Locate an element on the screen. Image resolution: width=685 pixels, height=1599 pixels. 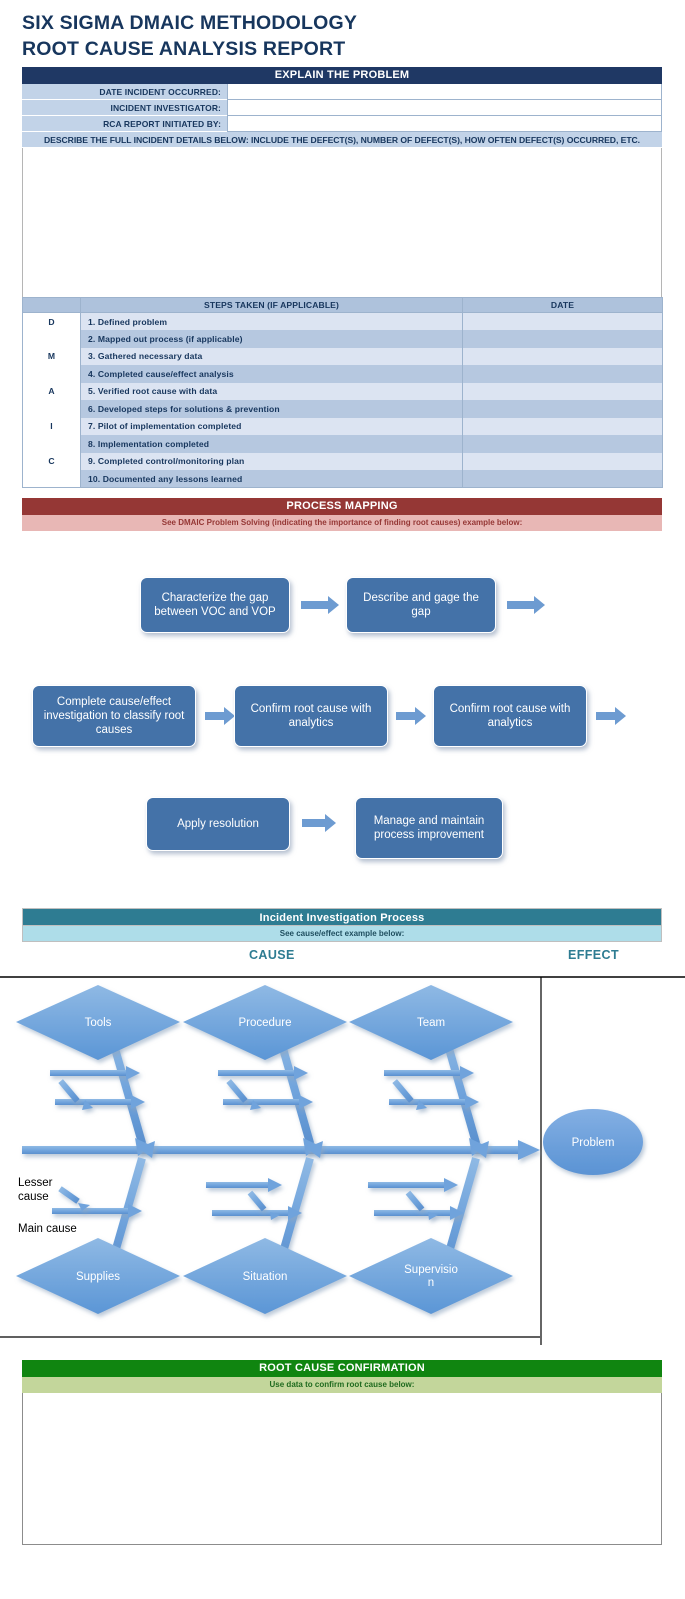
steps-col-date-header: DATE is located at coordinates (562, 305).